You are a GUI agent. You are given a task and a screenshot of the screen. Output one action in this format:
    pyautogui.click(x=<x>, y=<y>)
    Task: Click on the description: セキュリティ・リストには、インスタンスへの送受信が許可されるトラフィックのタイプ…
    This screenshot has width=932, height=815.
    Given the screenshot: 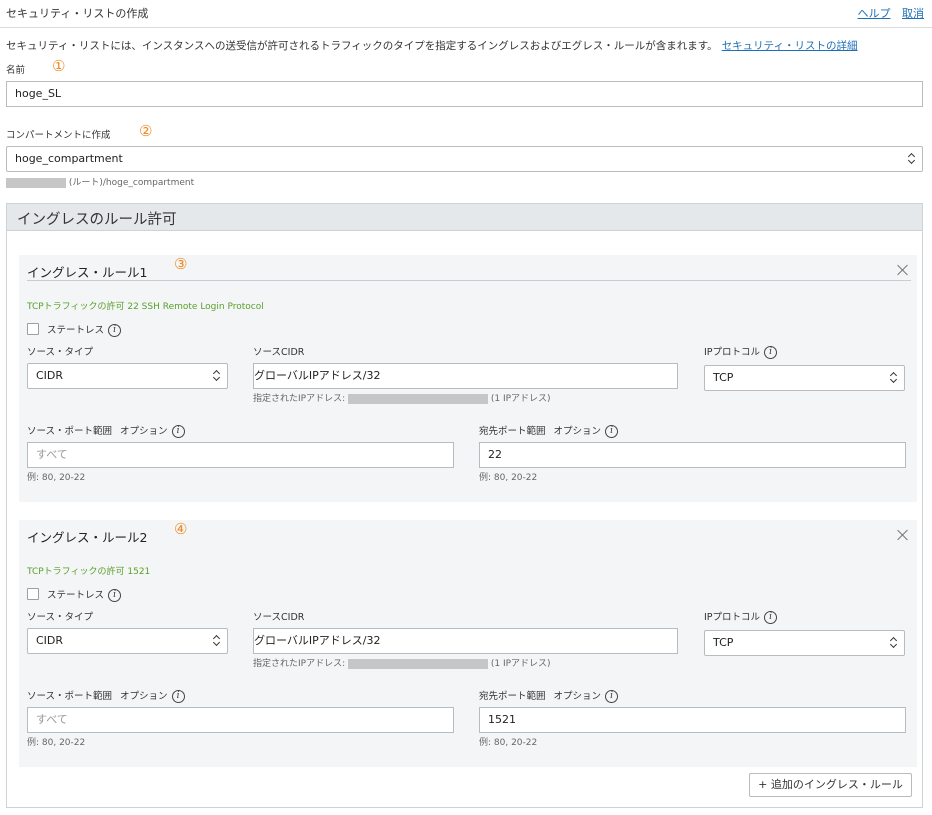 What is the action you would take?
    pyautogui.click(x=432, y=45)
    